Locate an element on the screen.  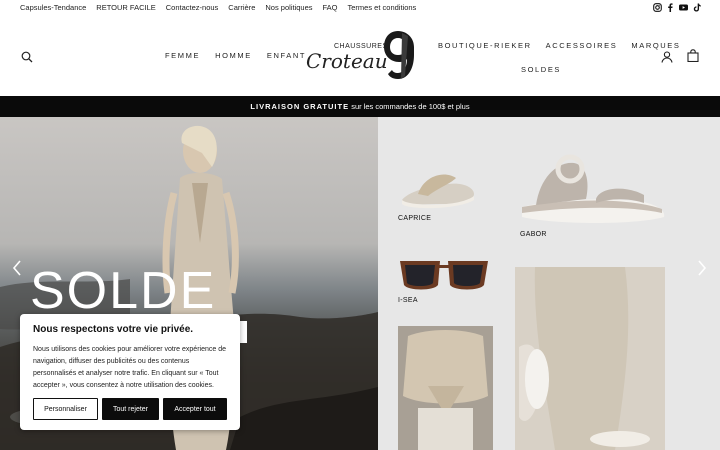
main-nav-left: FEMME HOMME ENFANT is located at coordinates (235, 55).